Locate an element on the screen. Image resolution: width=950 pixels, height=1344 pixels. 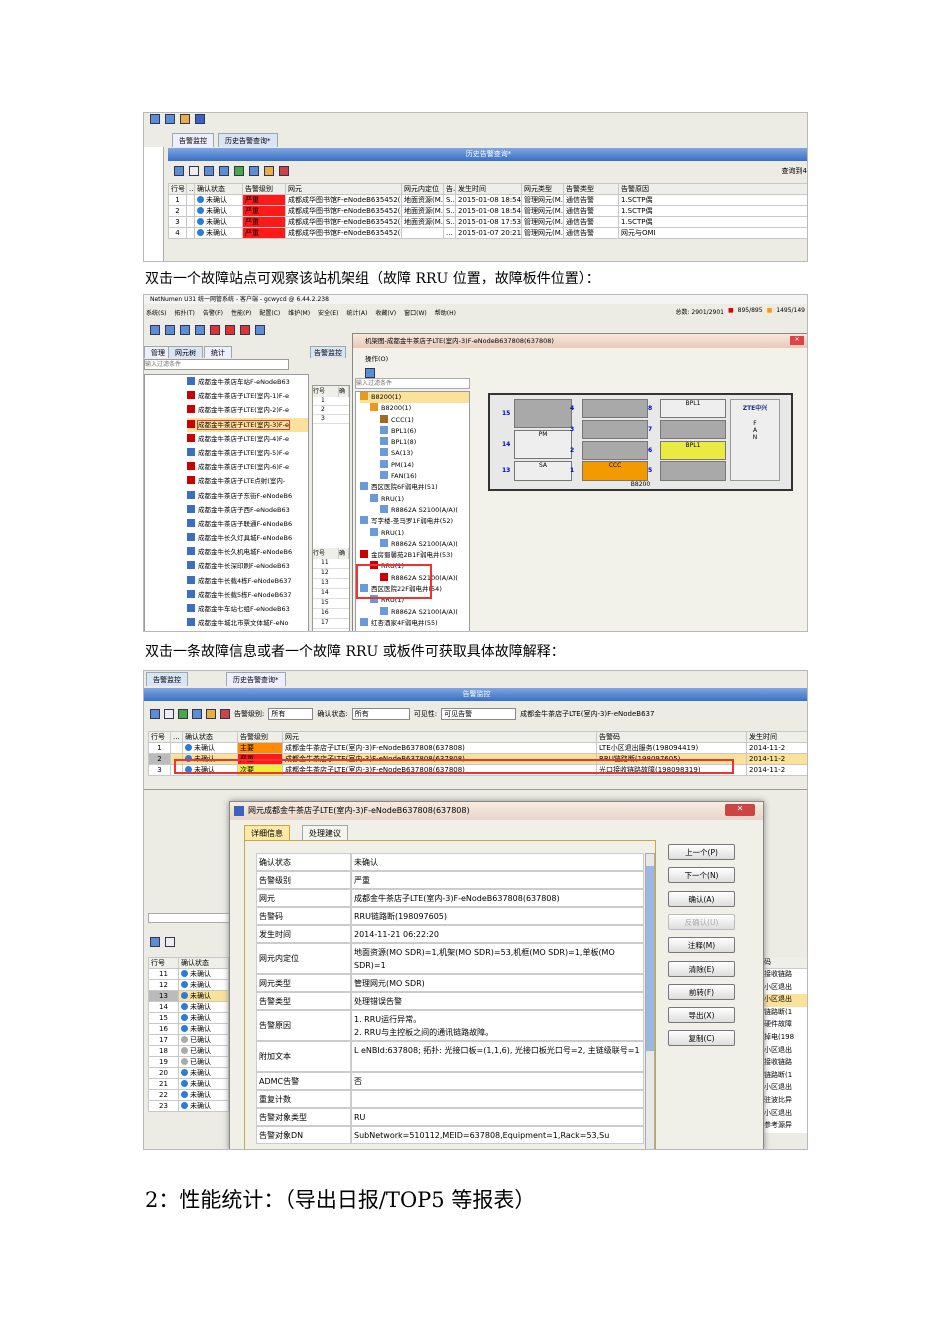
rack-tree-item: PM(14) is located at coordinates (414, 465).